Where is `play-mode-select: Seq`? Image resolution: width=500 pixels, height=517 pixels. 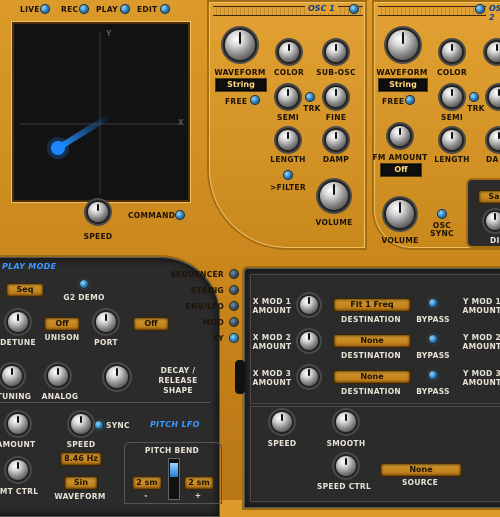 play-mode-select: Seq is located at coordinates (25, 290).